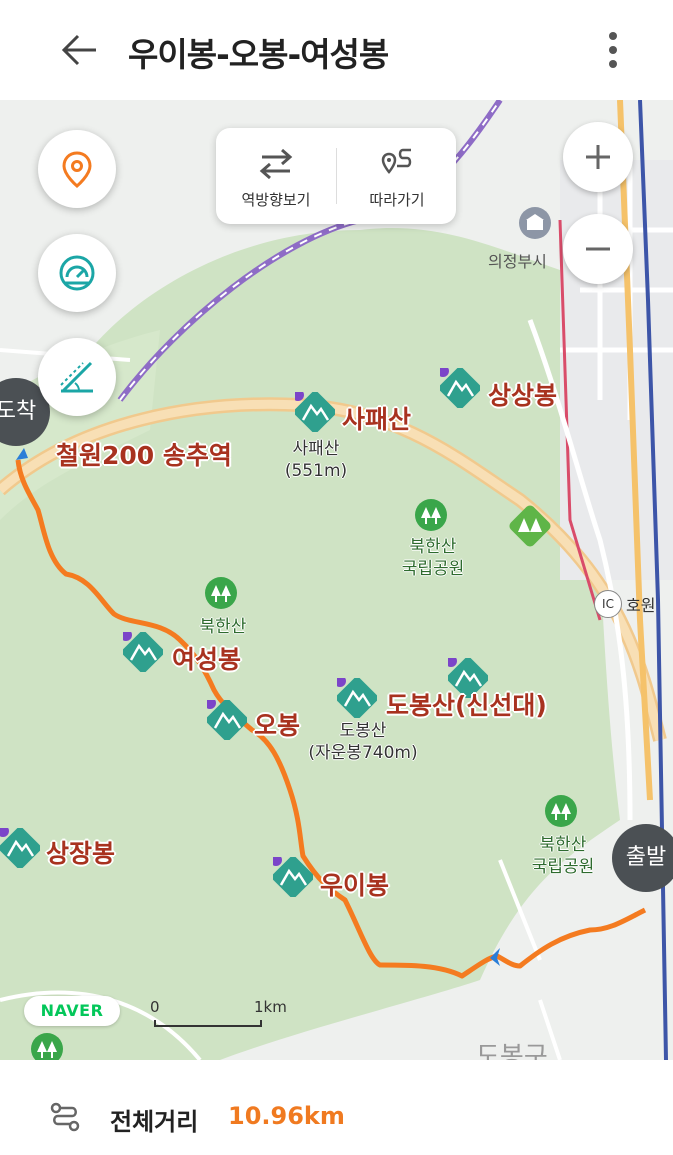 The height and width of the screenshot is (1155, 673). I want to click on scale-zero-label: 0, so click(155, 1007).